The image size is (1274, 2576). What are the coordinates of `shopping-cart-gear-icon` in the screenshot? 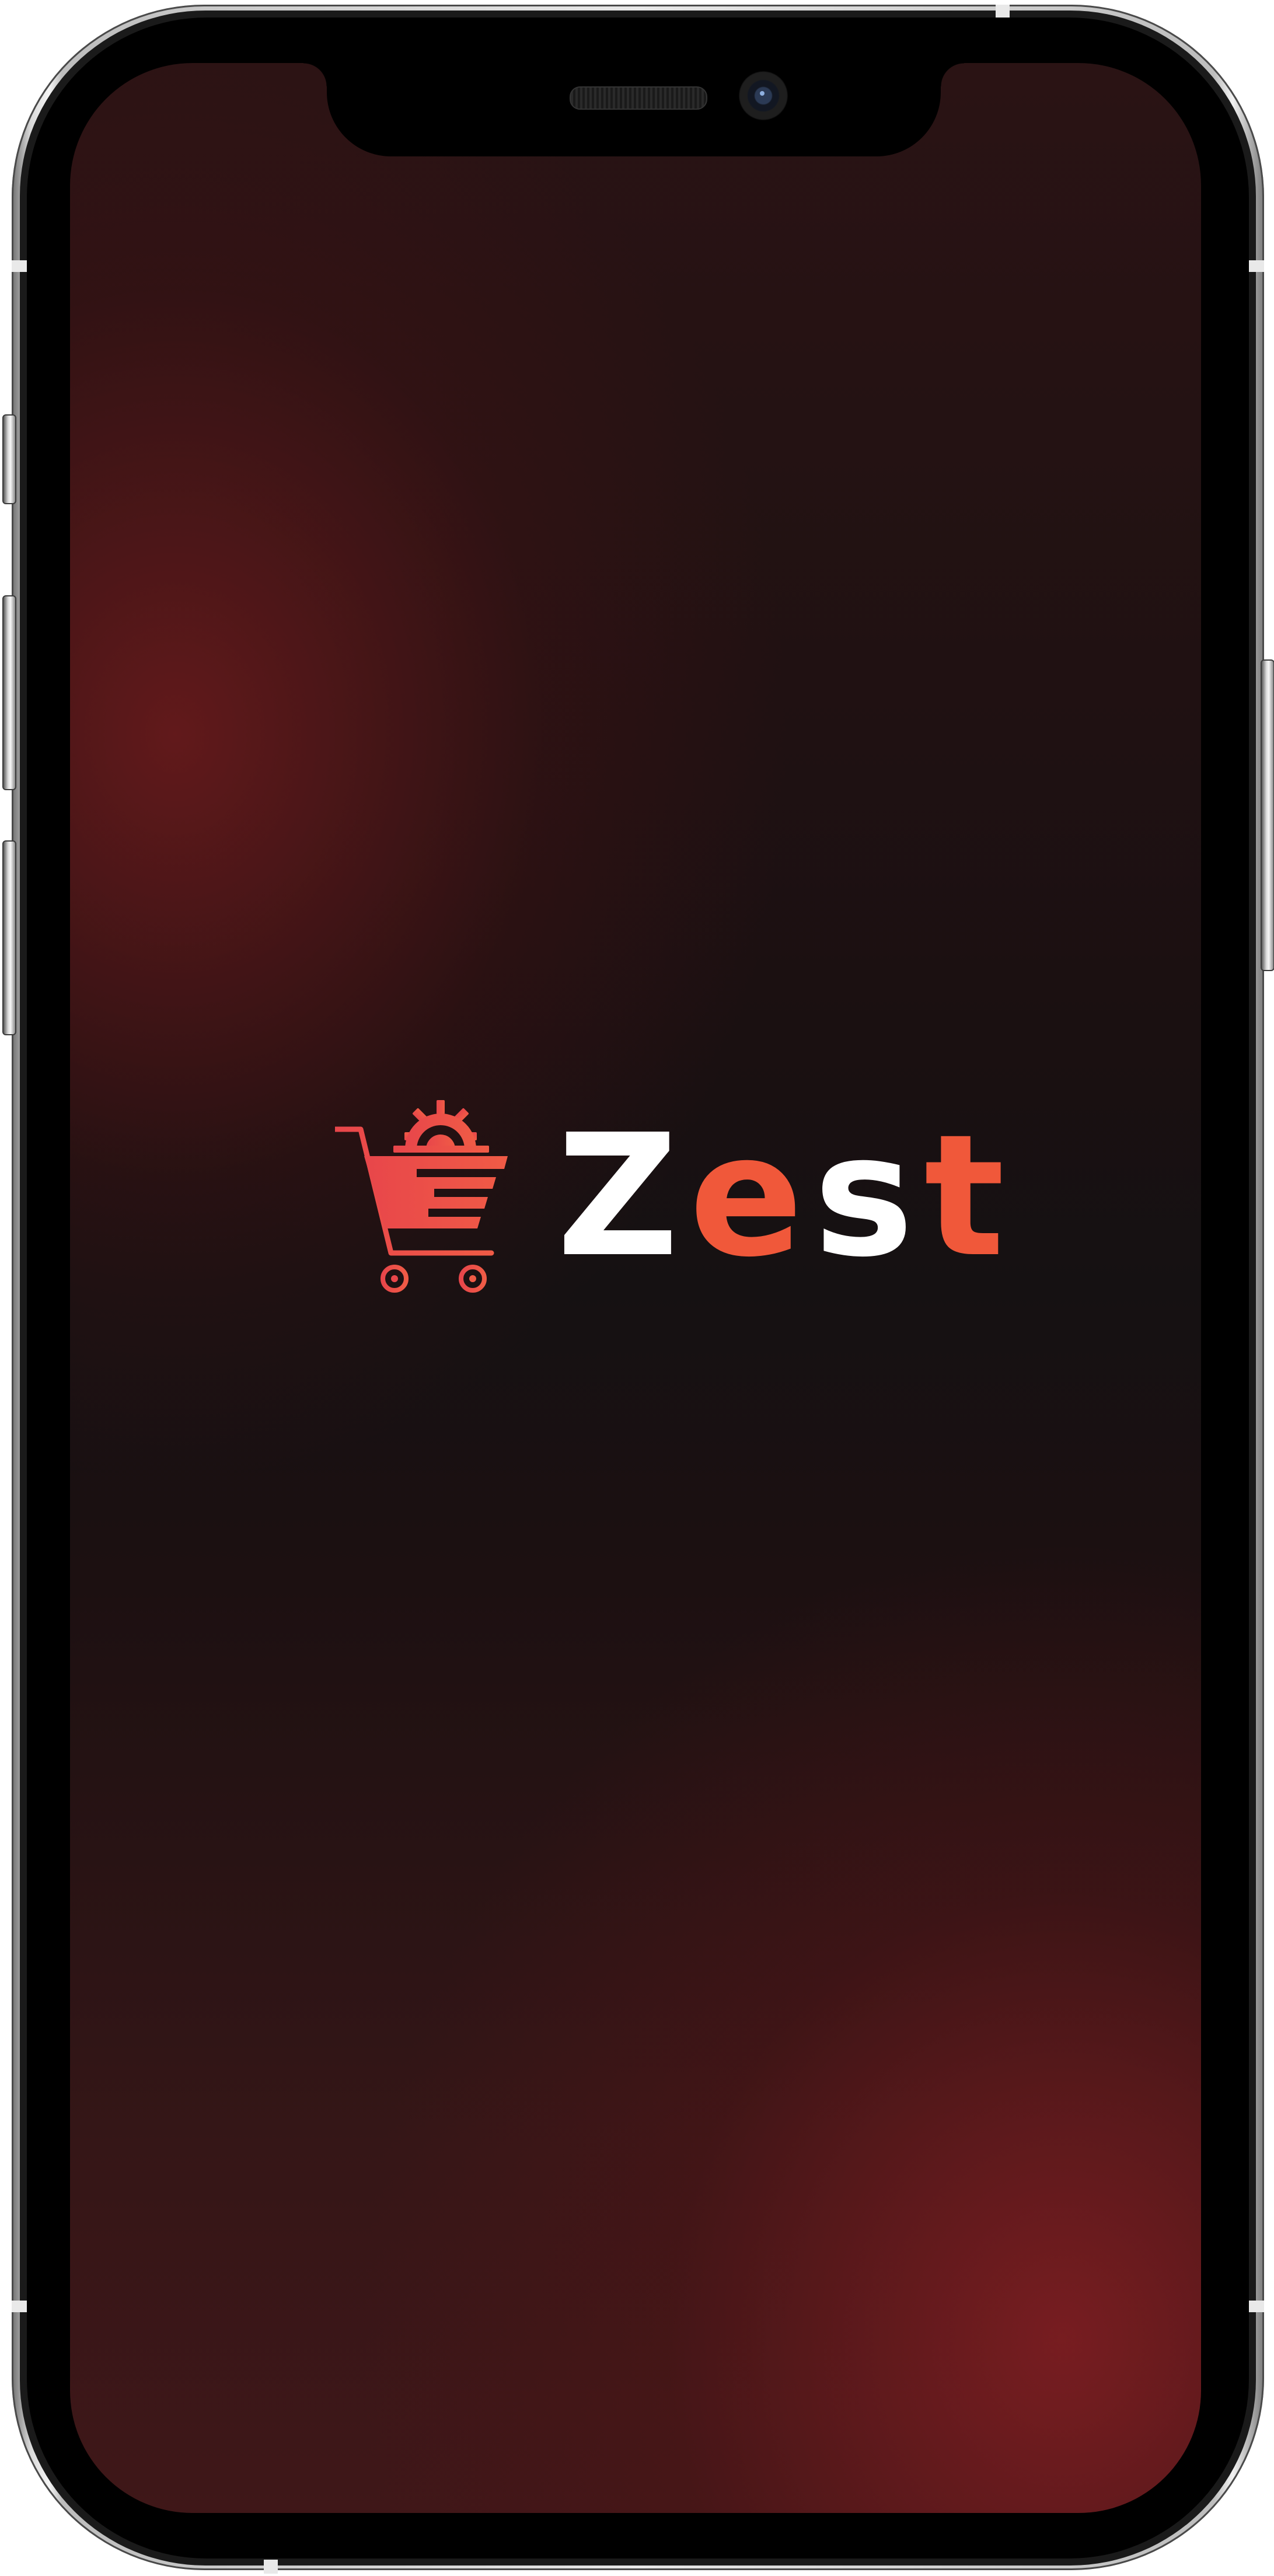 It's located at (422, 1196).